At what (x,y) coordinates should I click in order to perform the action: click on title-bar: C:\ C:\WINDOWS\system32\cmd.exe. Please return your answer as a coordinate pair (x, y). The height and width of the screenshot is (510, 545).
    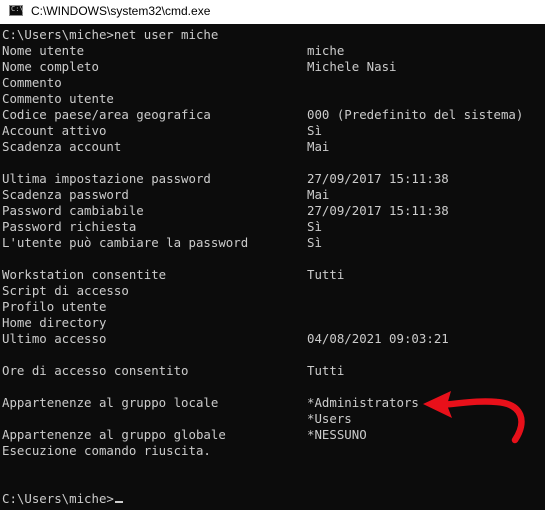
    Looking at the image, I should click on (272, 12).